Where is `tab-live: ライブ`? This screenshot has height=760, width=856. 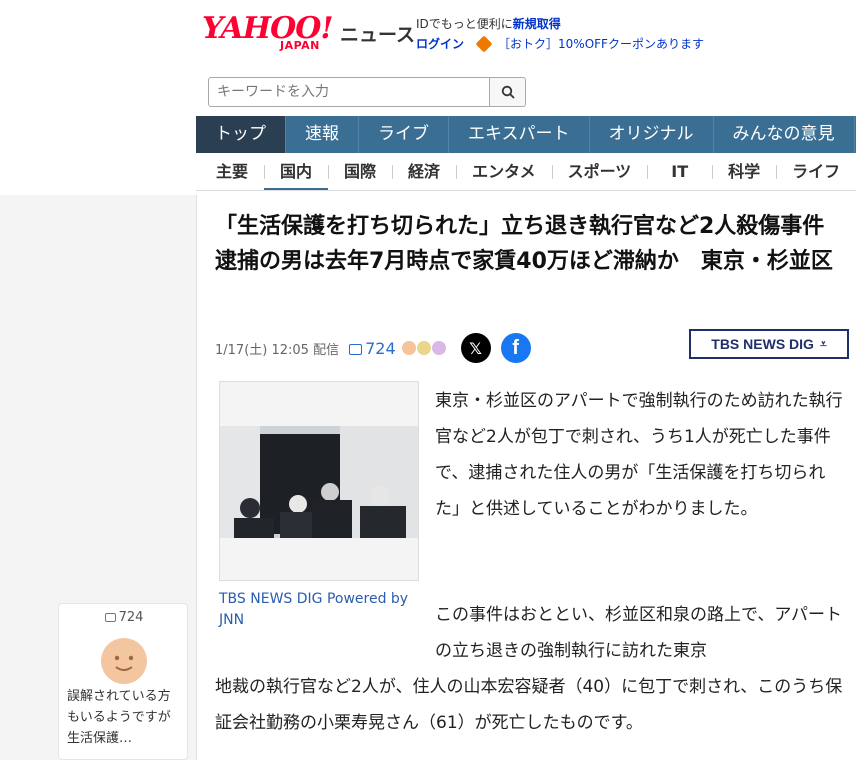 tab-live: ライブ is located at coordinates (404, 134).